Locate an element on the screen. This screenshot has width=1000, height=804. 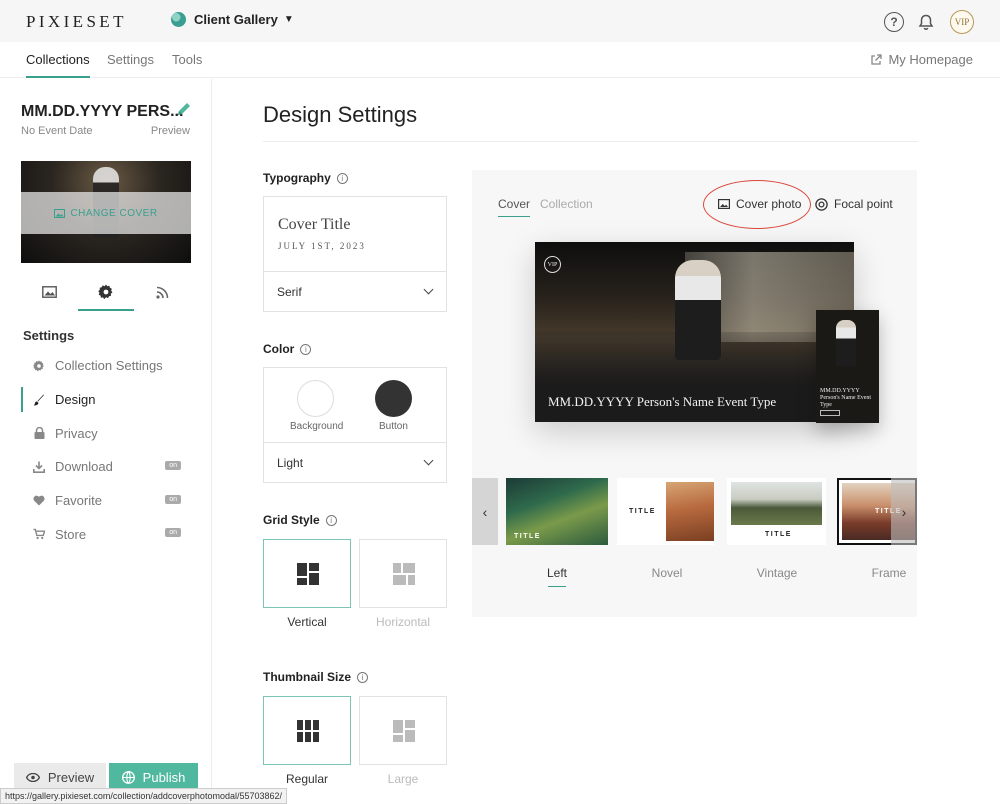
sidebar-item-download: Download on is located at coordinates (106, 467).